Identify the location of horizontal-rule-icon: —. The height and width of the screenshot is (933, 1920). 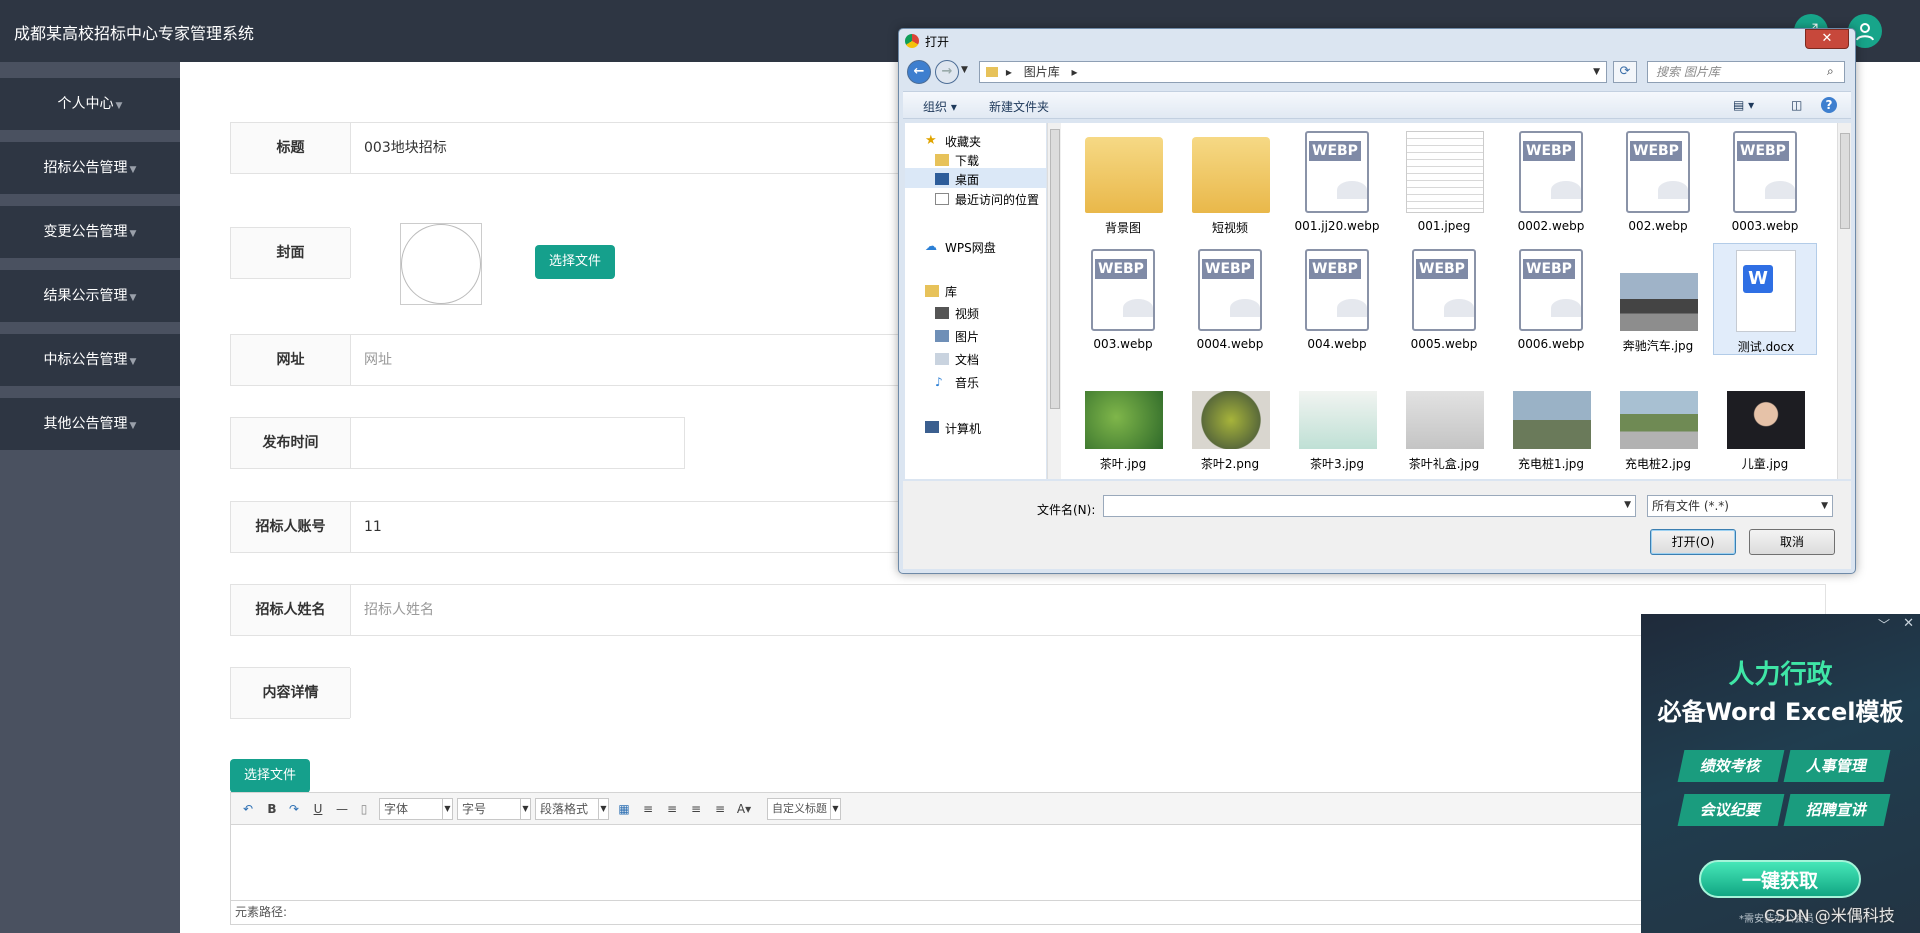
(342, 809).